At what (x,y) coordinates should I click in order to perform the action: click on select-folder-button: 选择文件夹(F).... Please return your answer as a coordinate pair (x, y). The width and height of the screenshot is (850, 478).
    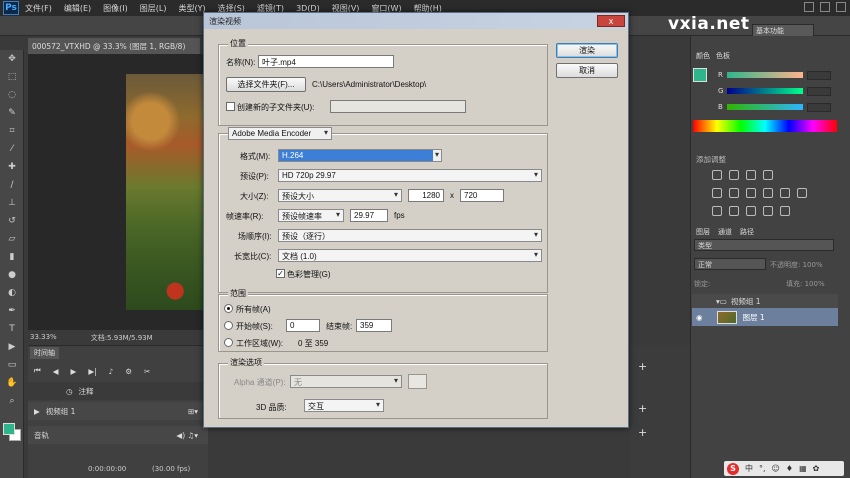
    Looking at the image, I should click on (266, 84).